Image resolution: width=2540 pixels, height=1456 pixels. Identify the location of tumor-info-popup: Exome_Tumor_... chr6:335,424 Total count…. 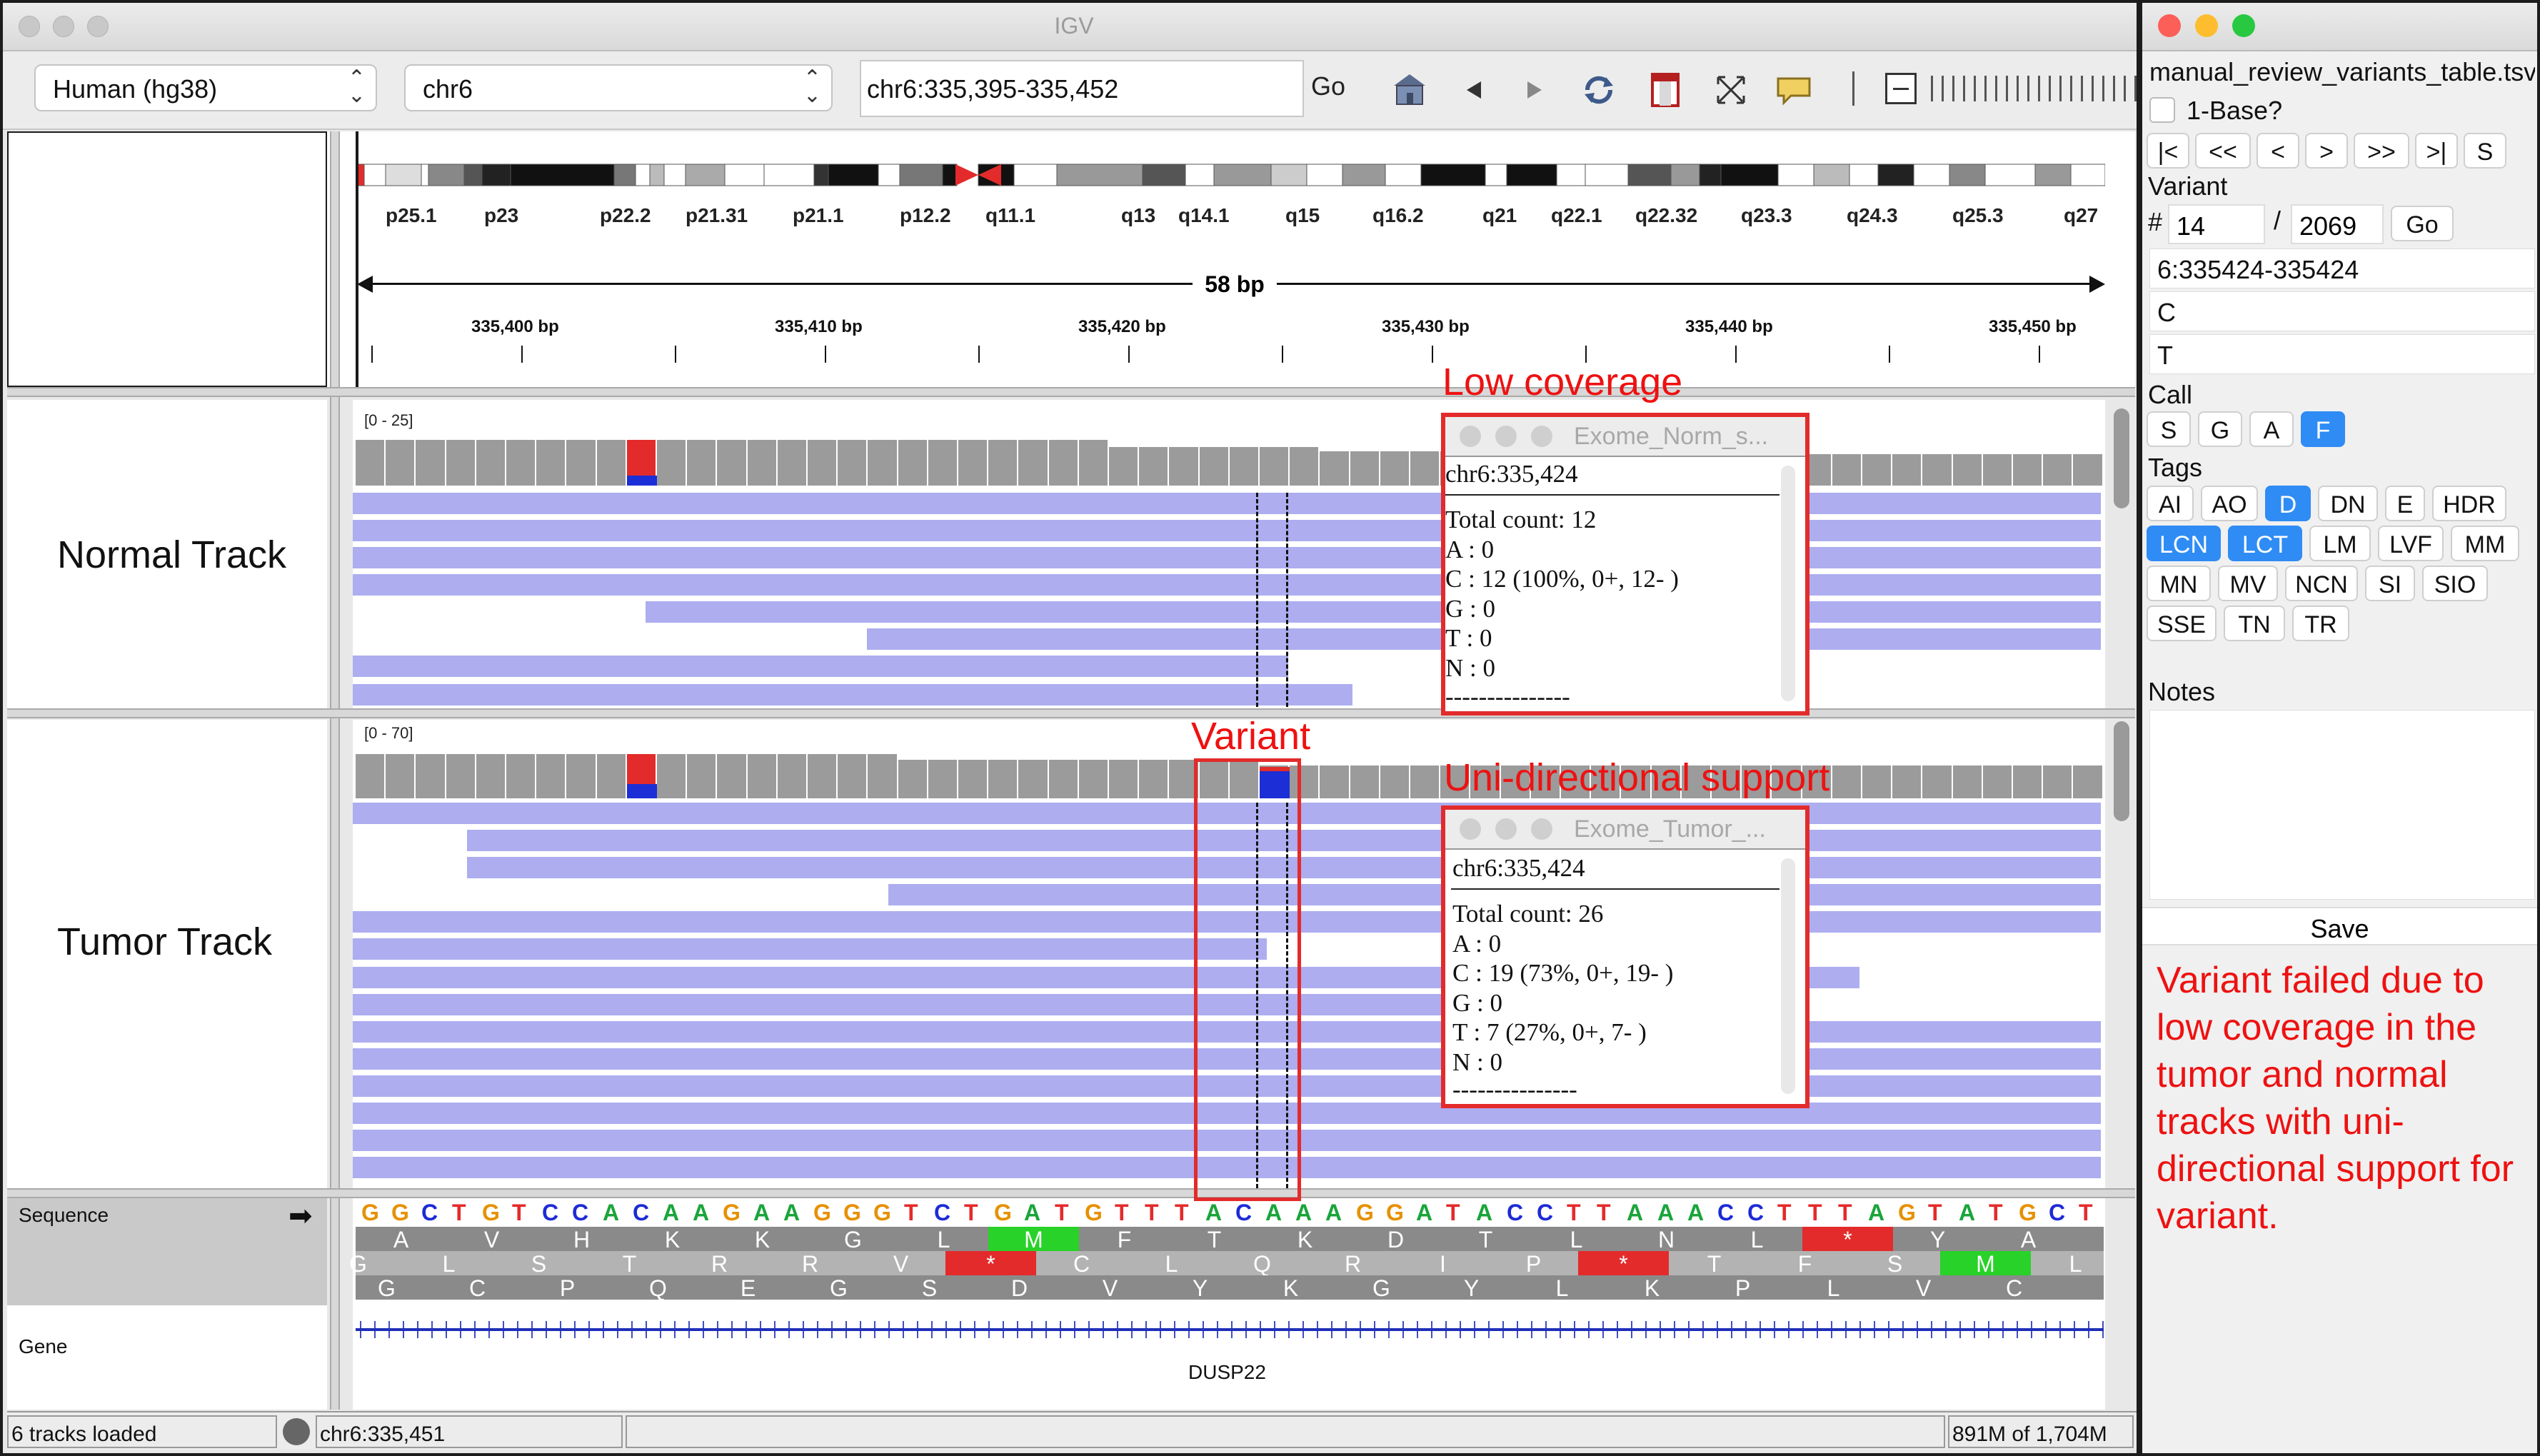
(1625, 956).